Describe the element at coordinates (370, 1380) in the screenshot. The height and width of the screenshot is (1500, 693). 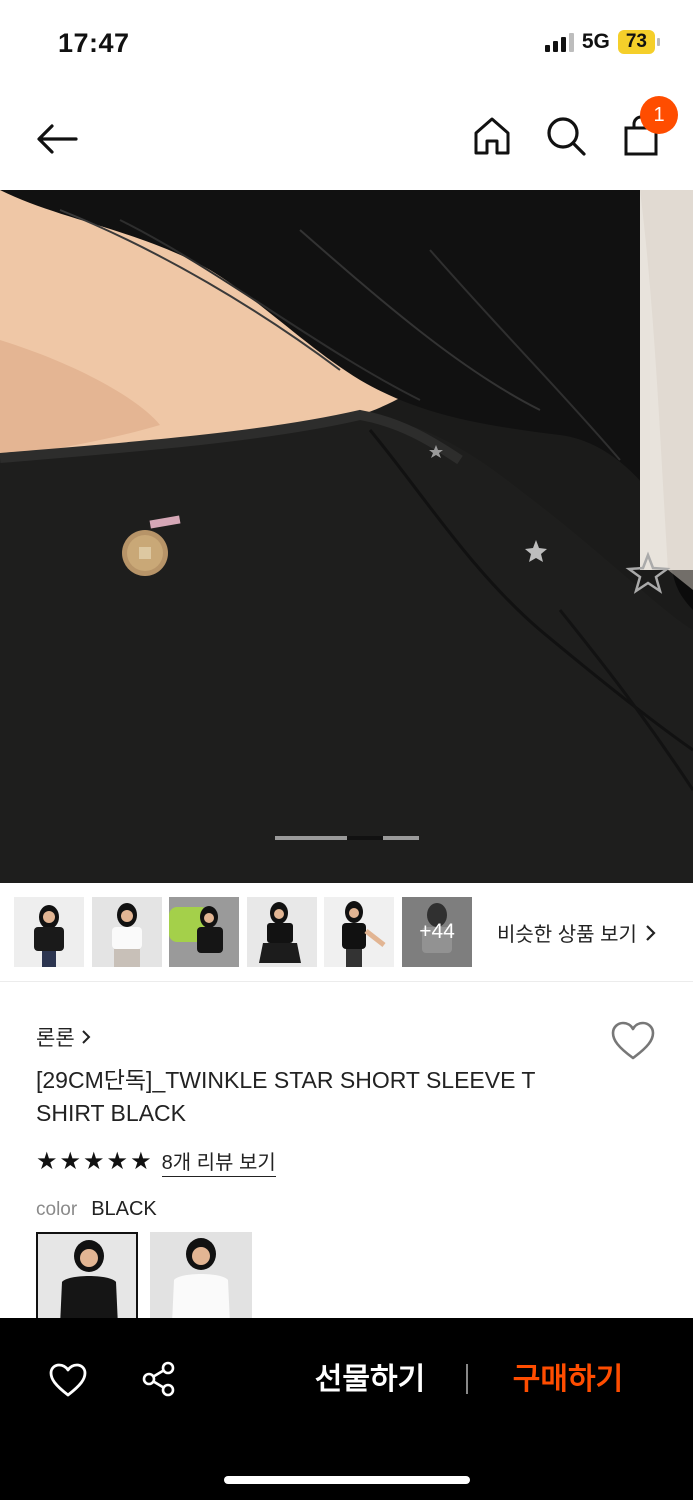
I see `gift-button: 선물하기` at that location.